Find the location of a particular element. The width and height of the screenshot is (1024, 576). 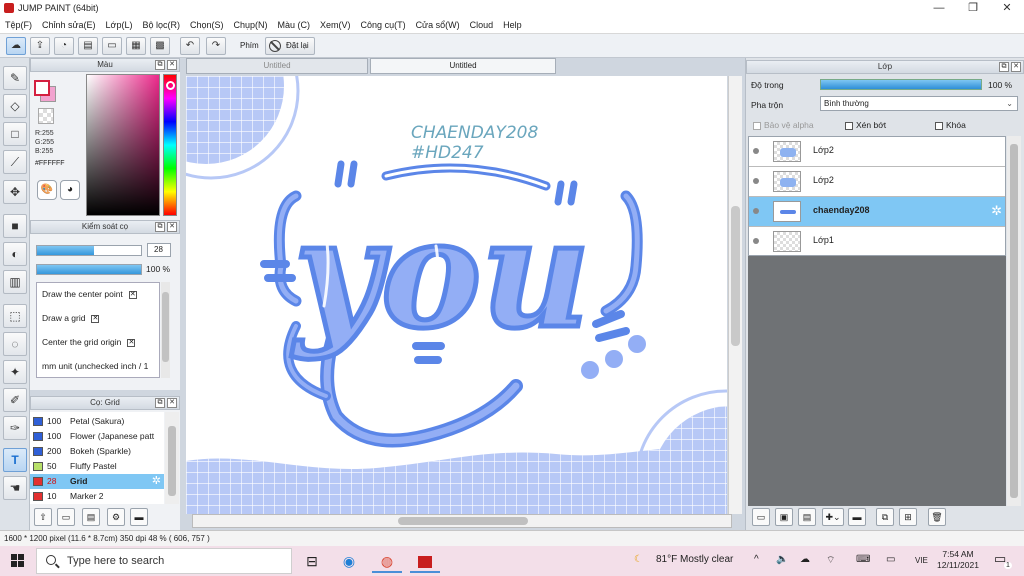

clip-checkbox is located at coordinates (849, 125).